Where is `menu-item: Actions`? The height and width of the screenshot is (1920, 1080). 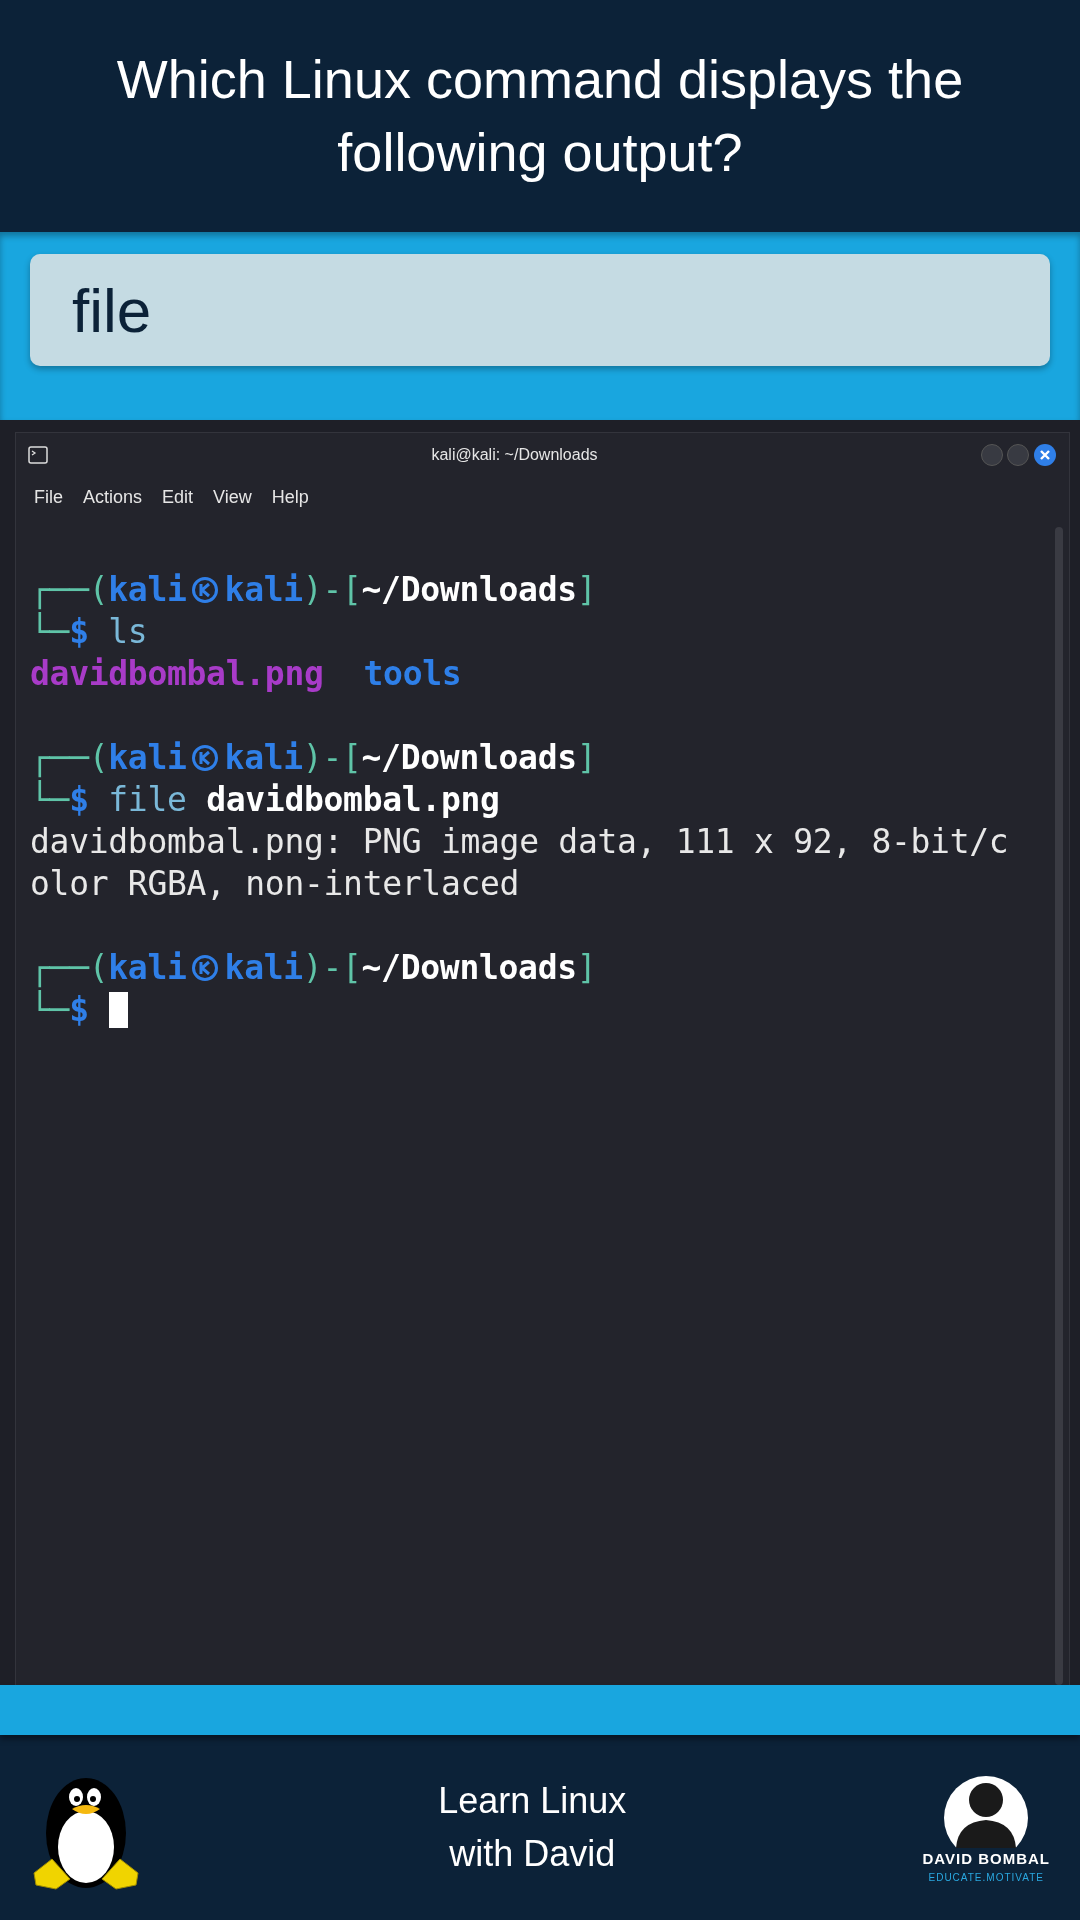
menu-item: Actions is located at coordinates (113, 497).